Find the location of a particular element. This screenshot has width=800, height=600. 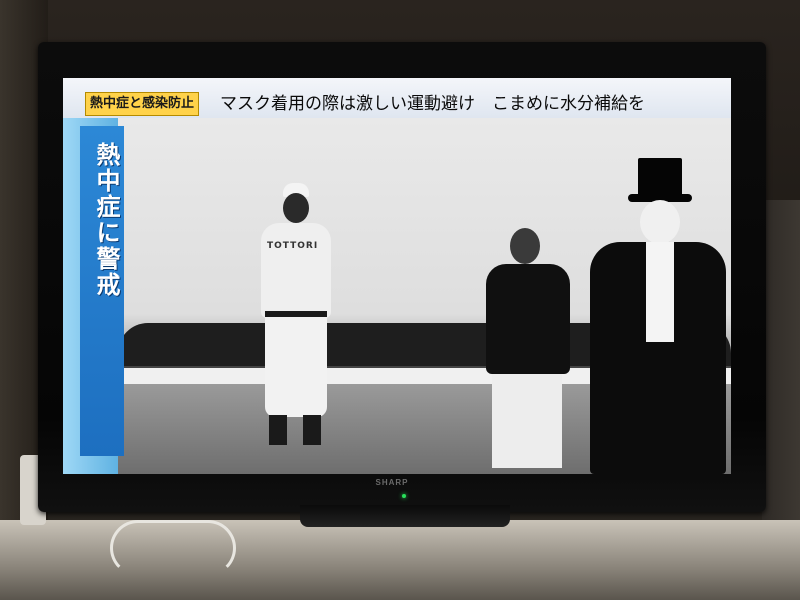

top-hat-man-shirt is located at coordinates (660, 292).